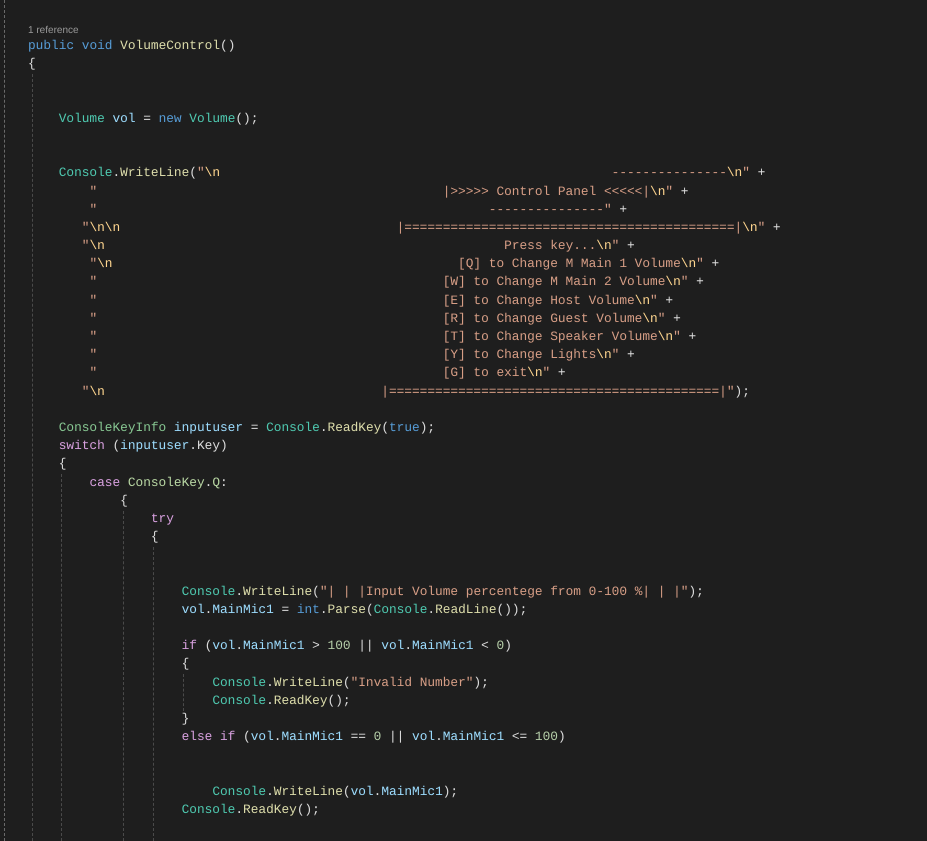  What do you see at coordinates (396, 282) in the screenshot?
I see `code-line: " [W] to Change M Main 2 Volume\n" +` at bounding box center [396, 282].